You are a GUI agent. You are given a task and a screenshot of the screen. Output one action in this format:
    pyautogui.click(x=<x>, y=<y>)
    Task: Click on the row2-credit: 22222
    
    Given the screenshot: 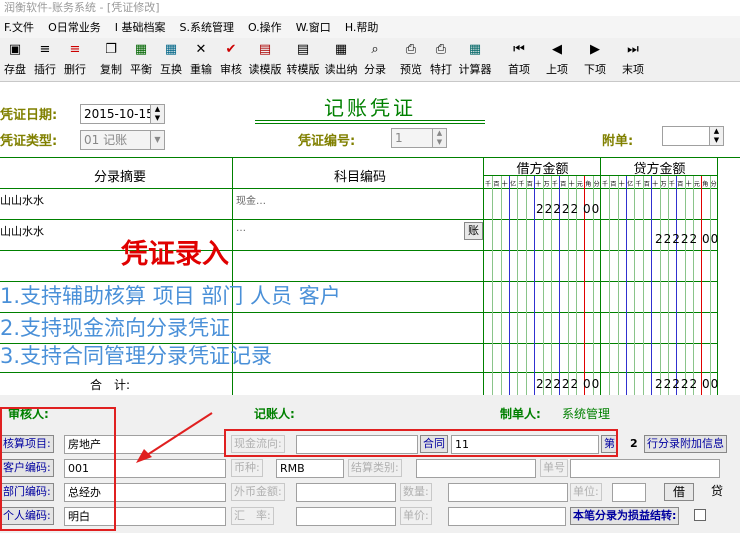 What is the action you would take?
    pyautogui.click(x=677, y=239)
    